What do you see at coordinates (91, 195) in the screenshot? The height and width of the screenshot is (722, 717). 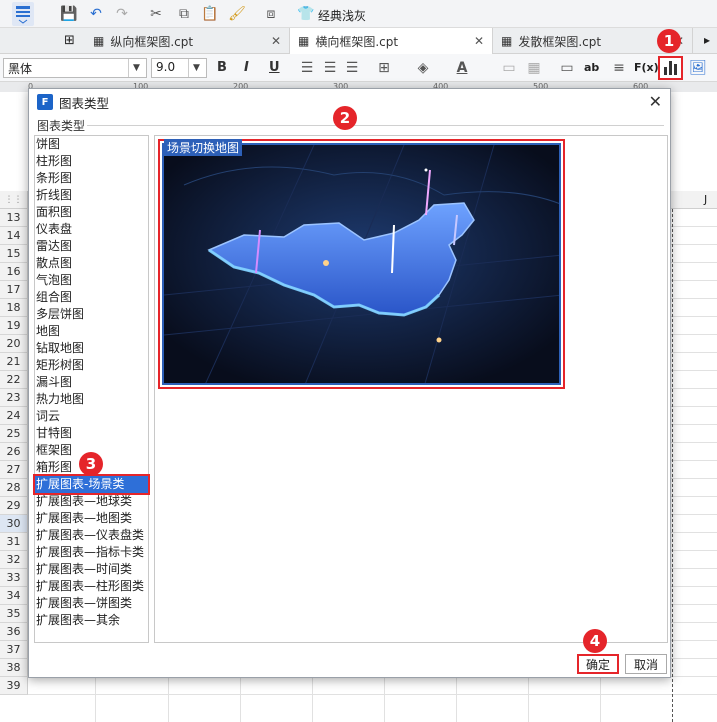 I see `chart-type-item: 折线图` at bounding box center [91, 195].